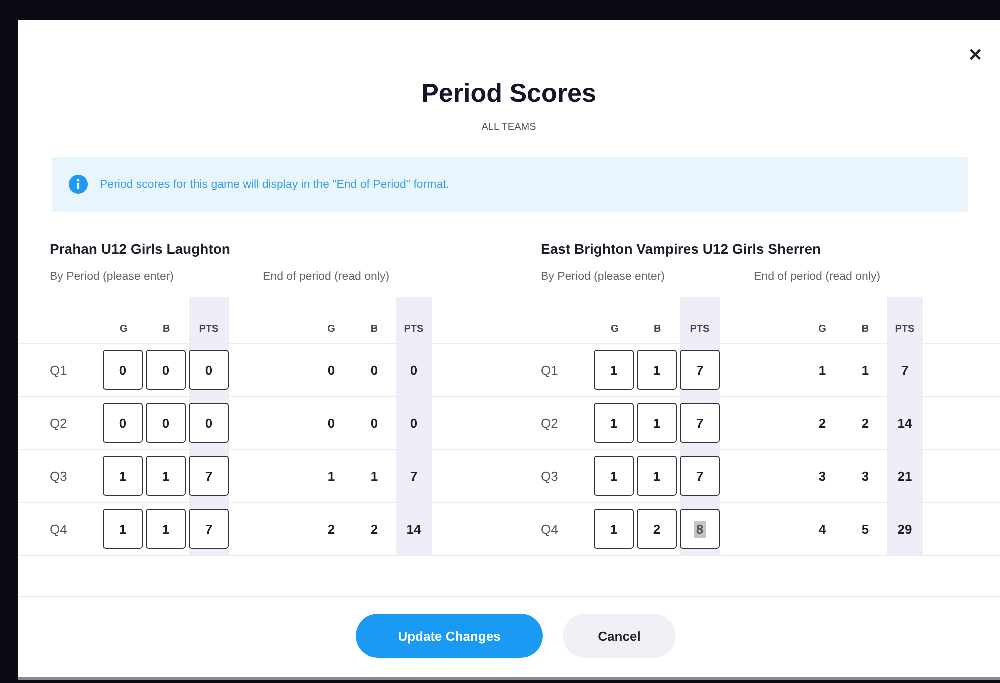 This screenshot has height=683, width=1000. What do you see at coordinates (975, 55) in the screenshot?
I see `close-button: ×` at bounding box center [975, 55].